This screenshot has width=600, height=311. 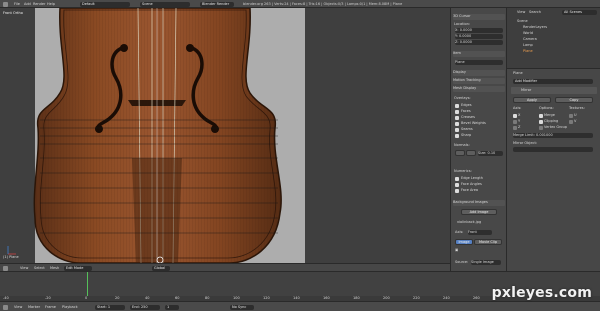 I want to click on panel-header-display: Display, so click(x=479, y=73).